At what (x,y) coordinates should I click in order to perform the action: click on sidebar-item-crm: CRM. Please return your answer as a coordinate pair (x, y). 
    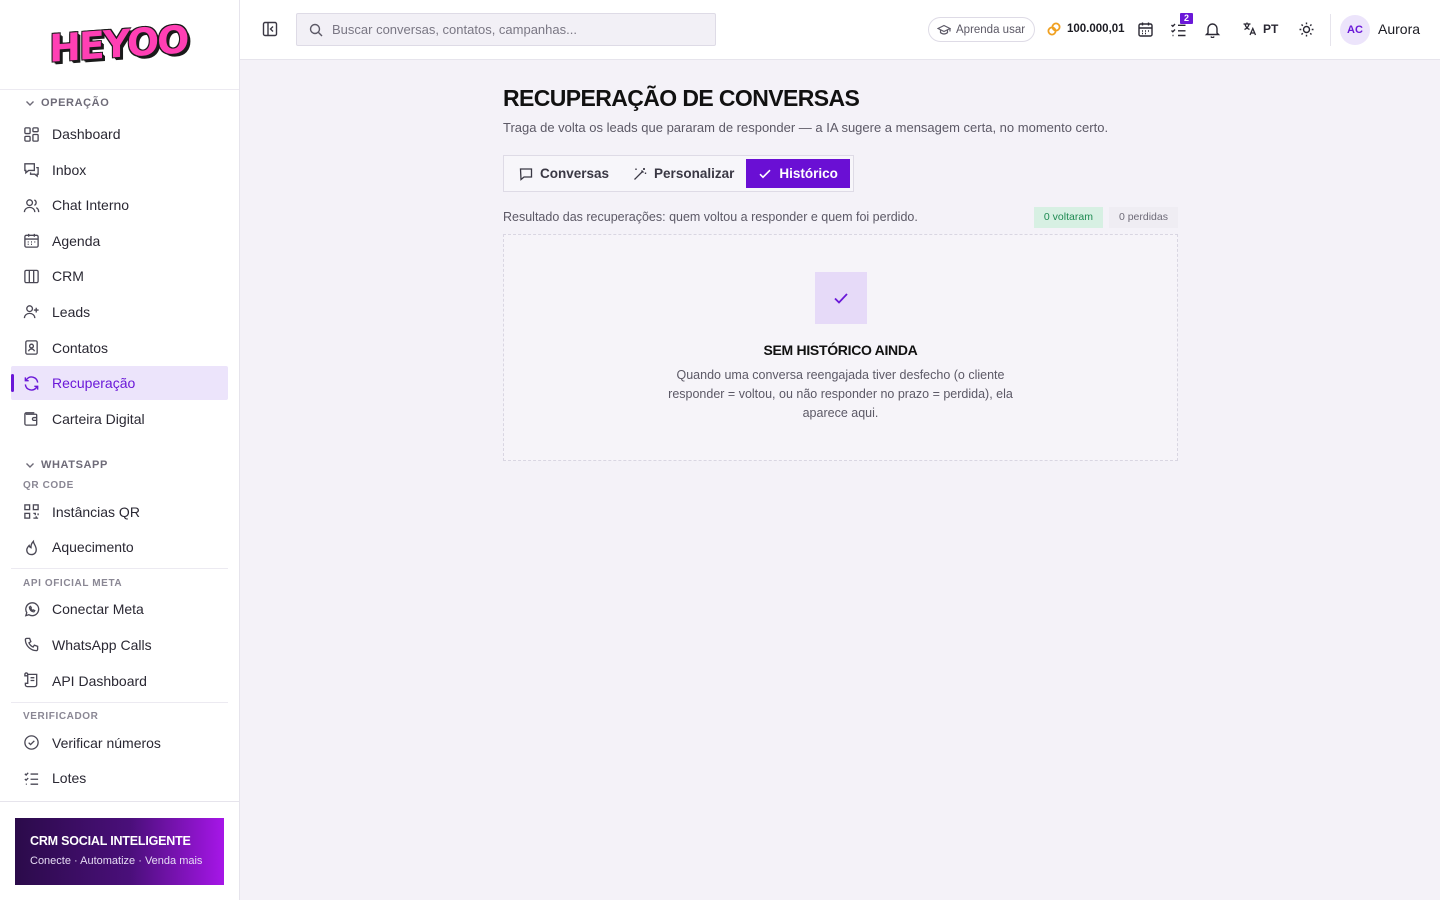
    Looking at the image, I should click on (119, 276).